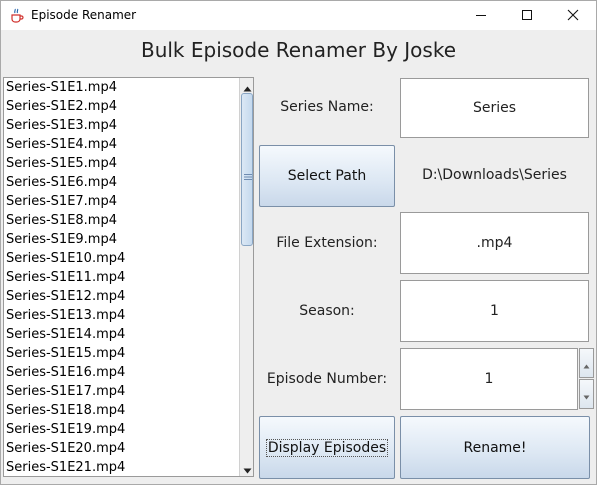  I want to click on triangle-up-icon, so click(586, 363).